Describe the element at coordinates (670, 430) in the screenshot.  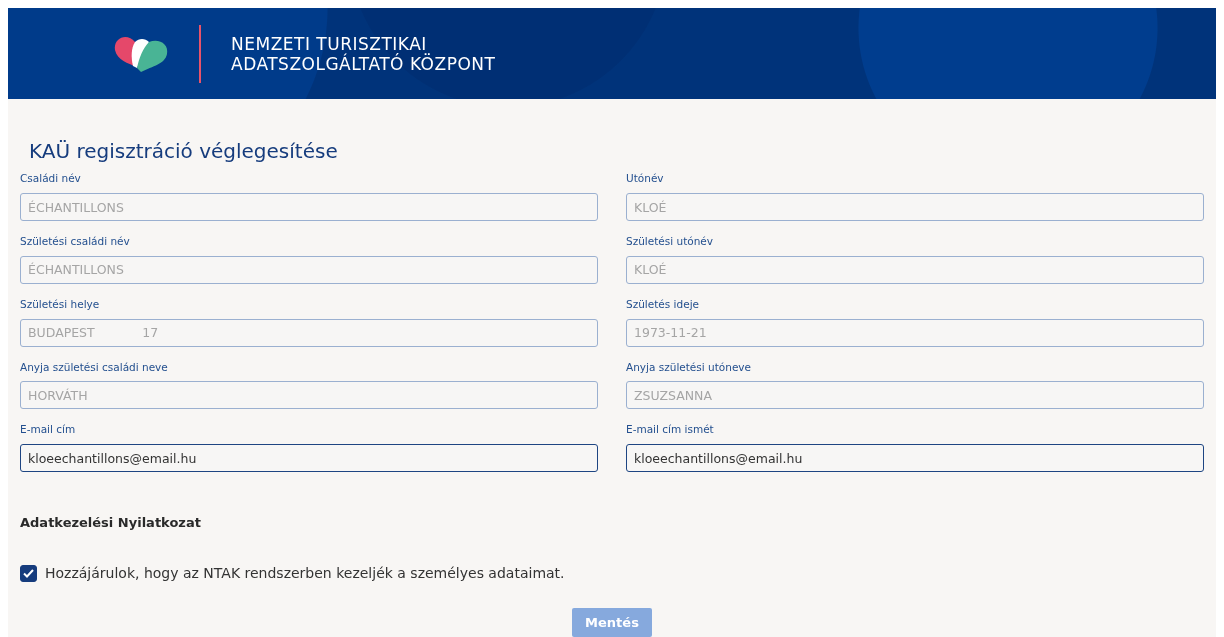
I see `field-label: E-mail cím ismét` at that location.